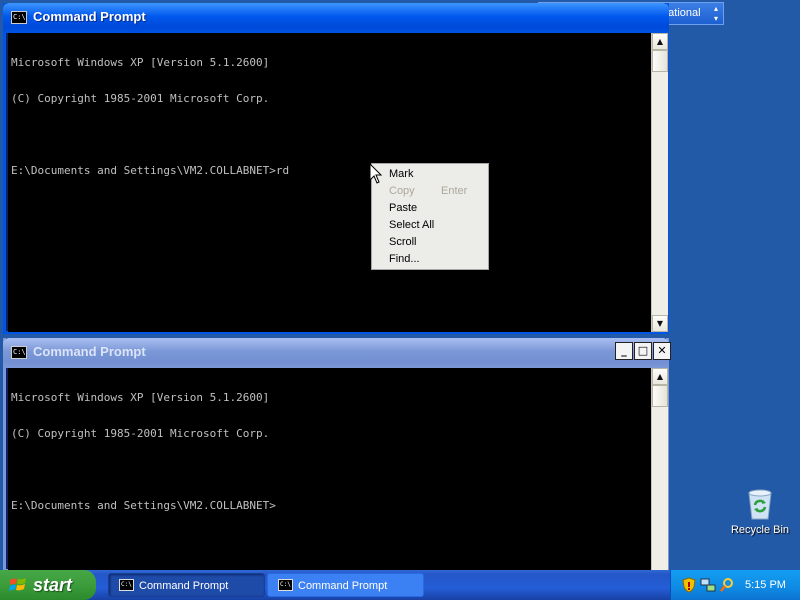 The width and height of the screenshot is (800, 600). Describe the element at coordinates (689, 585) in the screenshot. I see `security-shield-icon` at that location.